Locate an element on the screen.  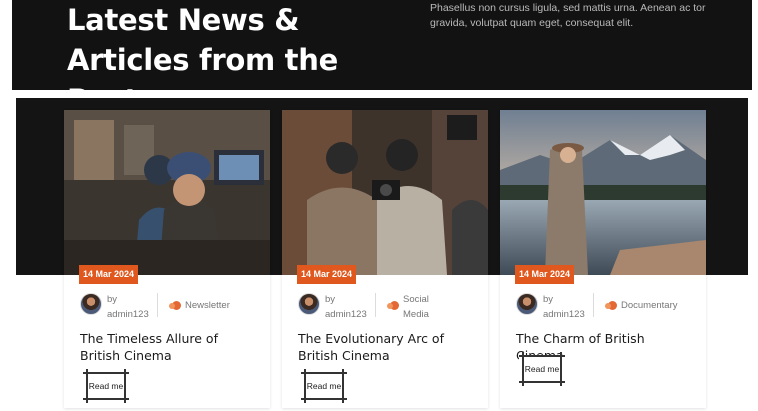
article-title: The Evolutionary Arc of British Cinema is located at coordinates (388, 347).